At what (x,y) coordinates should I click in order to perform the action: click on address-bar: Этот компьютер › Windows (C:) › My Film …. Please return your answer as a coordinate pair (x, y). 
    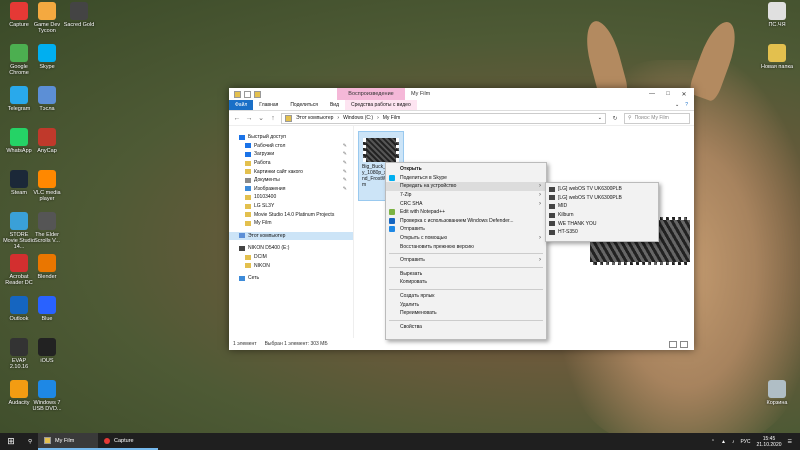
    Looking at the image, I should click on (443, 118).